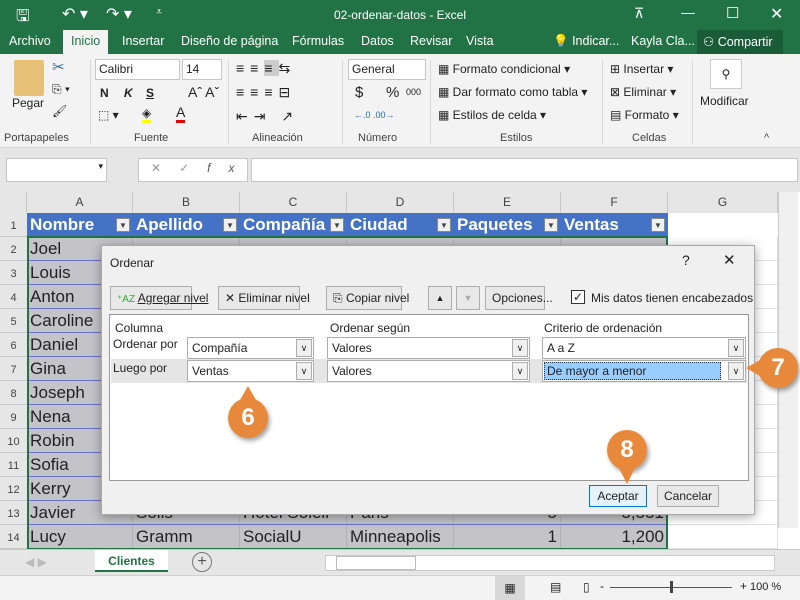  What do you see at coordinates (80, 225) in the screenshot?
I see `table-header-cell: Nombre ▼` at bounding box center [80, 225].